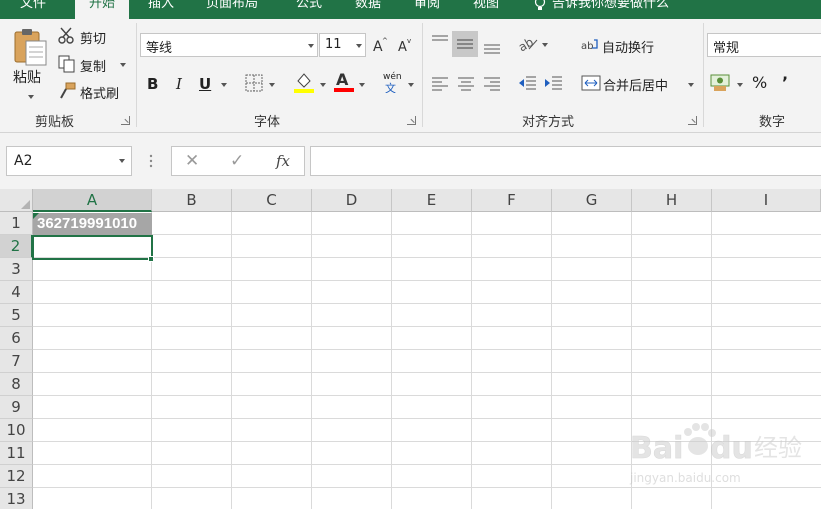  Describe the element at coordinates (16, 292) in the screenshot. I see `row-header-4: 4` at that location.